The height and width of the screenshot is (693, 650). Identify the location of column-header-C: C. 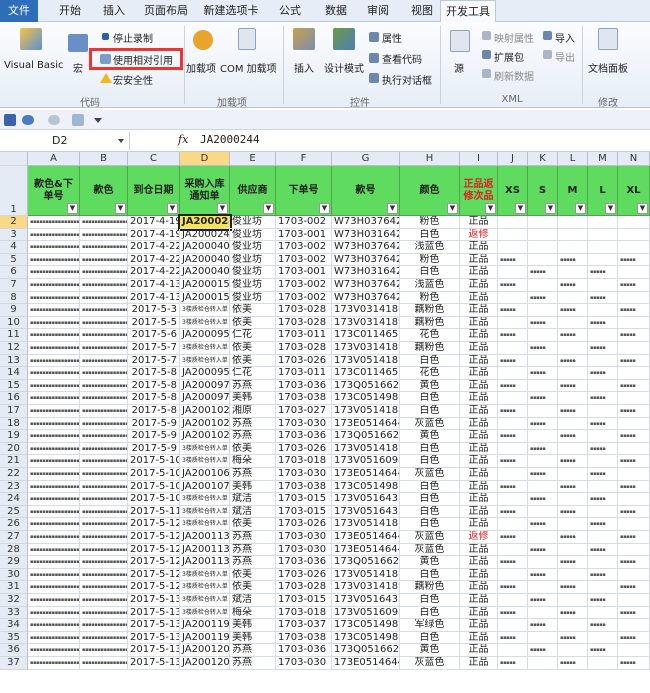
(154, 159).